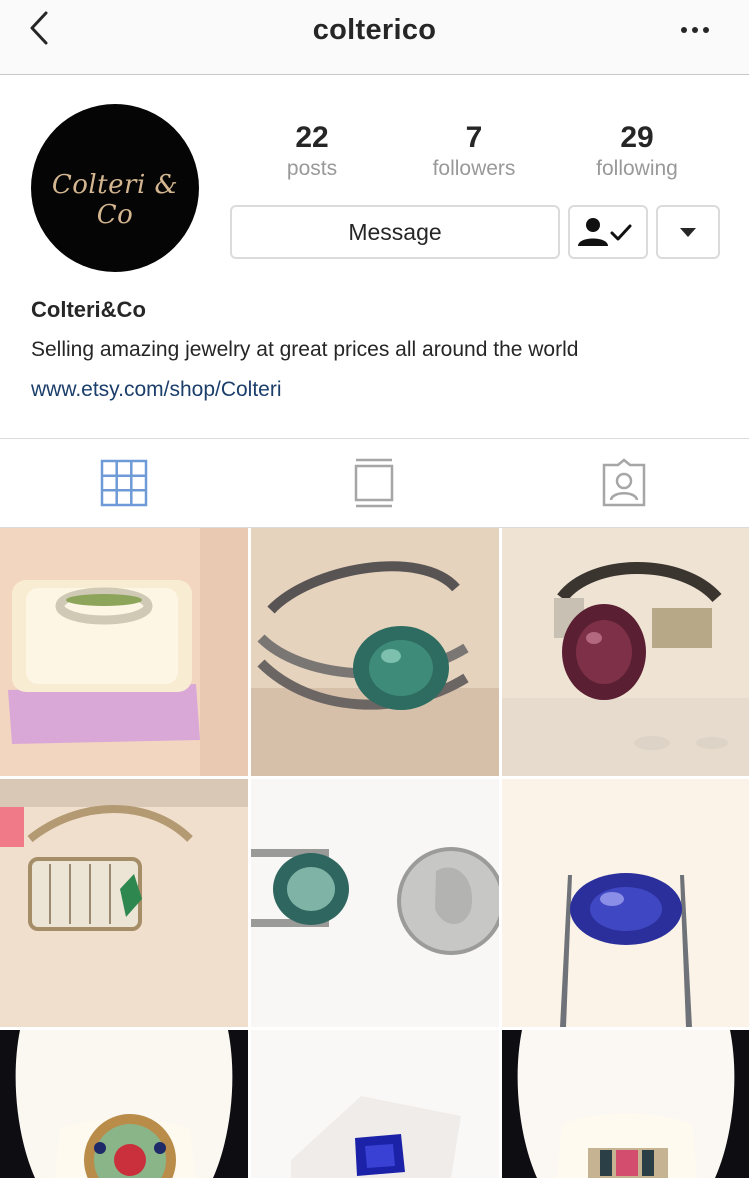 This screenshot has width=749, height=1178. I want to click on post-ring-purple-stone, so click(625, 652).